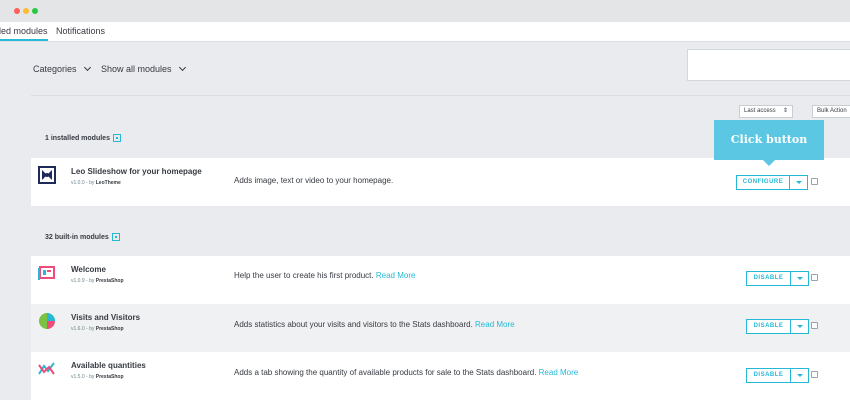 The image size is (850, 400). What do you see at coordinates (425, 11) in the screenshot?
I see `window-titlebar` at bounding box center [425, 11].